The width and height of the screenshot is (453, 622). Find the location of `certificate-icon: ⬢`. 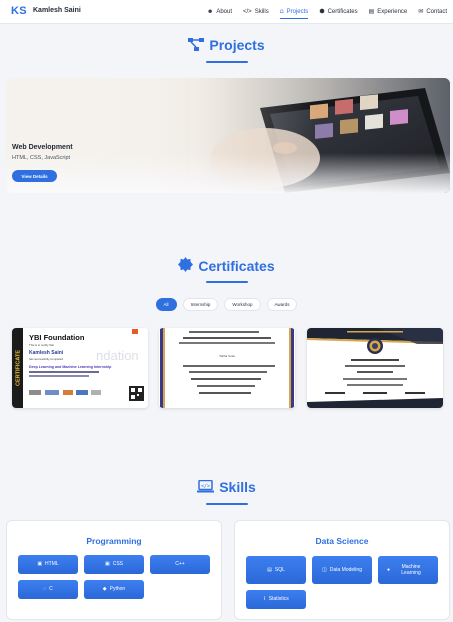

certificate-icon: ⬢ is located at coordinates (322, 12).